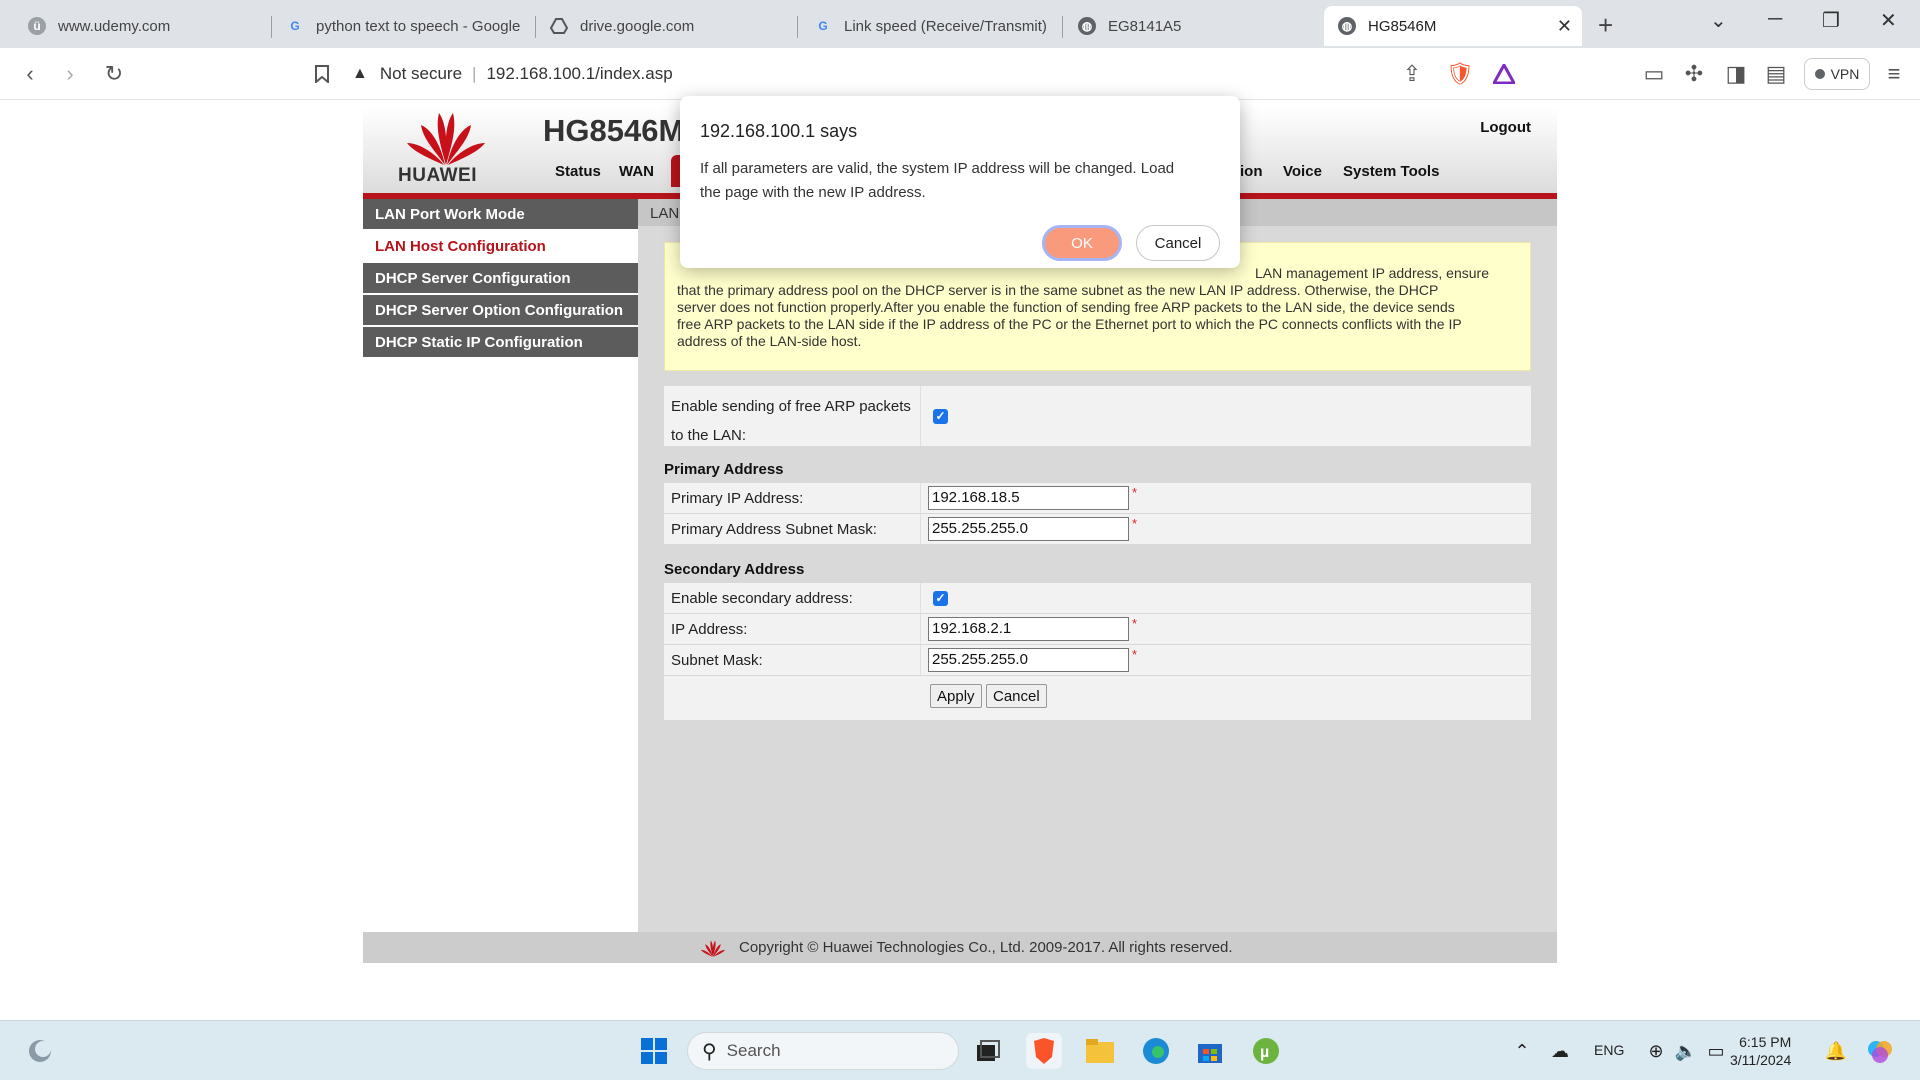  What do you see at coordinates (37, 26) in the screenshot?
I see `udemy-icon: ü` at bounding box center [37, 26].